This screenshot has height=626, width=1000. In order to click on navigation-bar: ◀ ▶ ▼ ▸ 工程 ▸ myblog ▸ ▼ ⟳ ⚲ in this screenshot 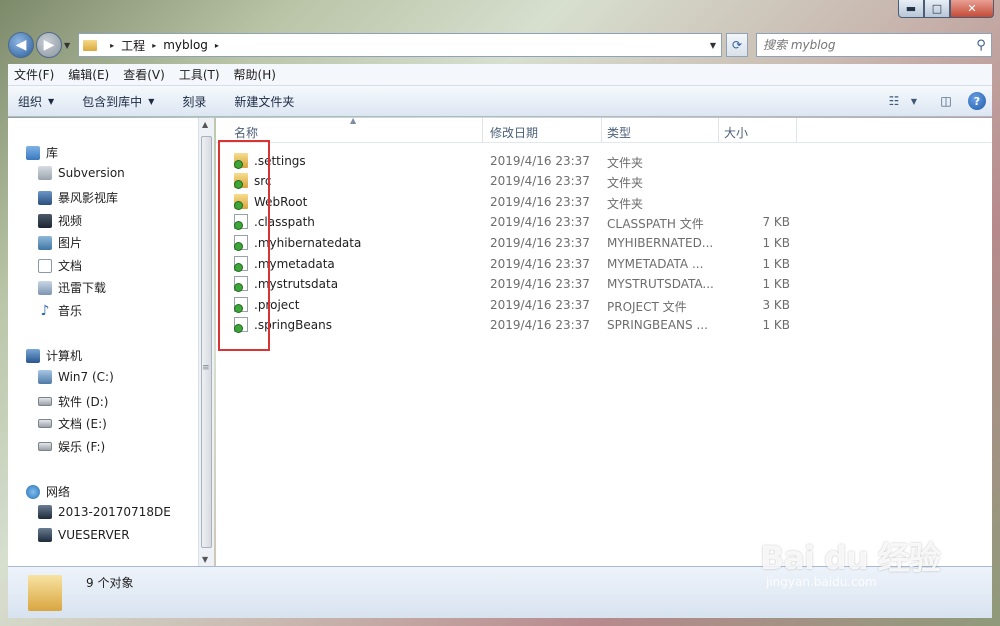, I will do `click(500, 45)`.